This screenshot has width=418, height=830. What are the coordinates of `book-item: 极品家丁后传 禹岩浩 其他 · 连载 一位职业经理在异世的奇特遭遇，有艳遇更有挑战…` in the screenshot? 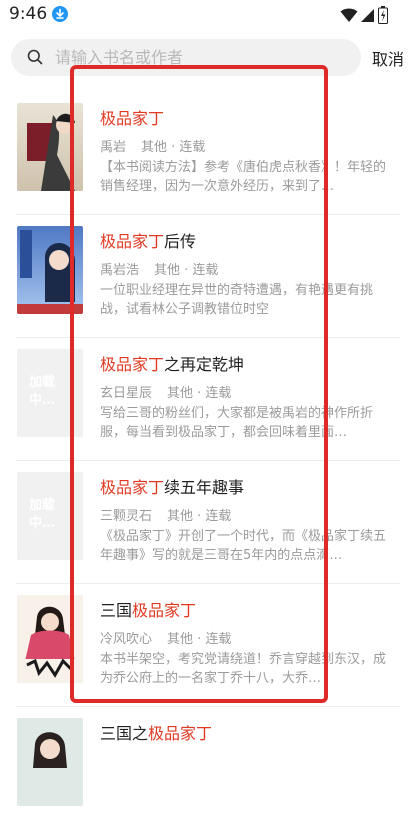 It's located at (209, 276).